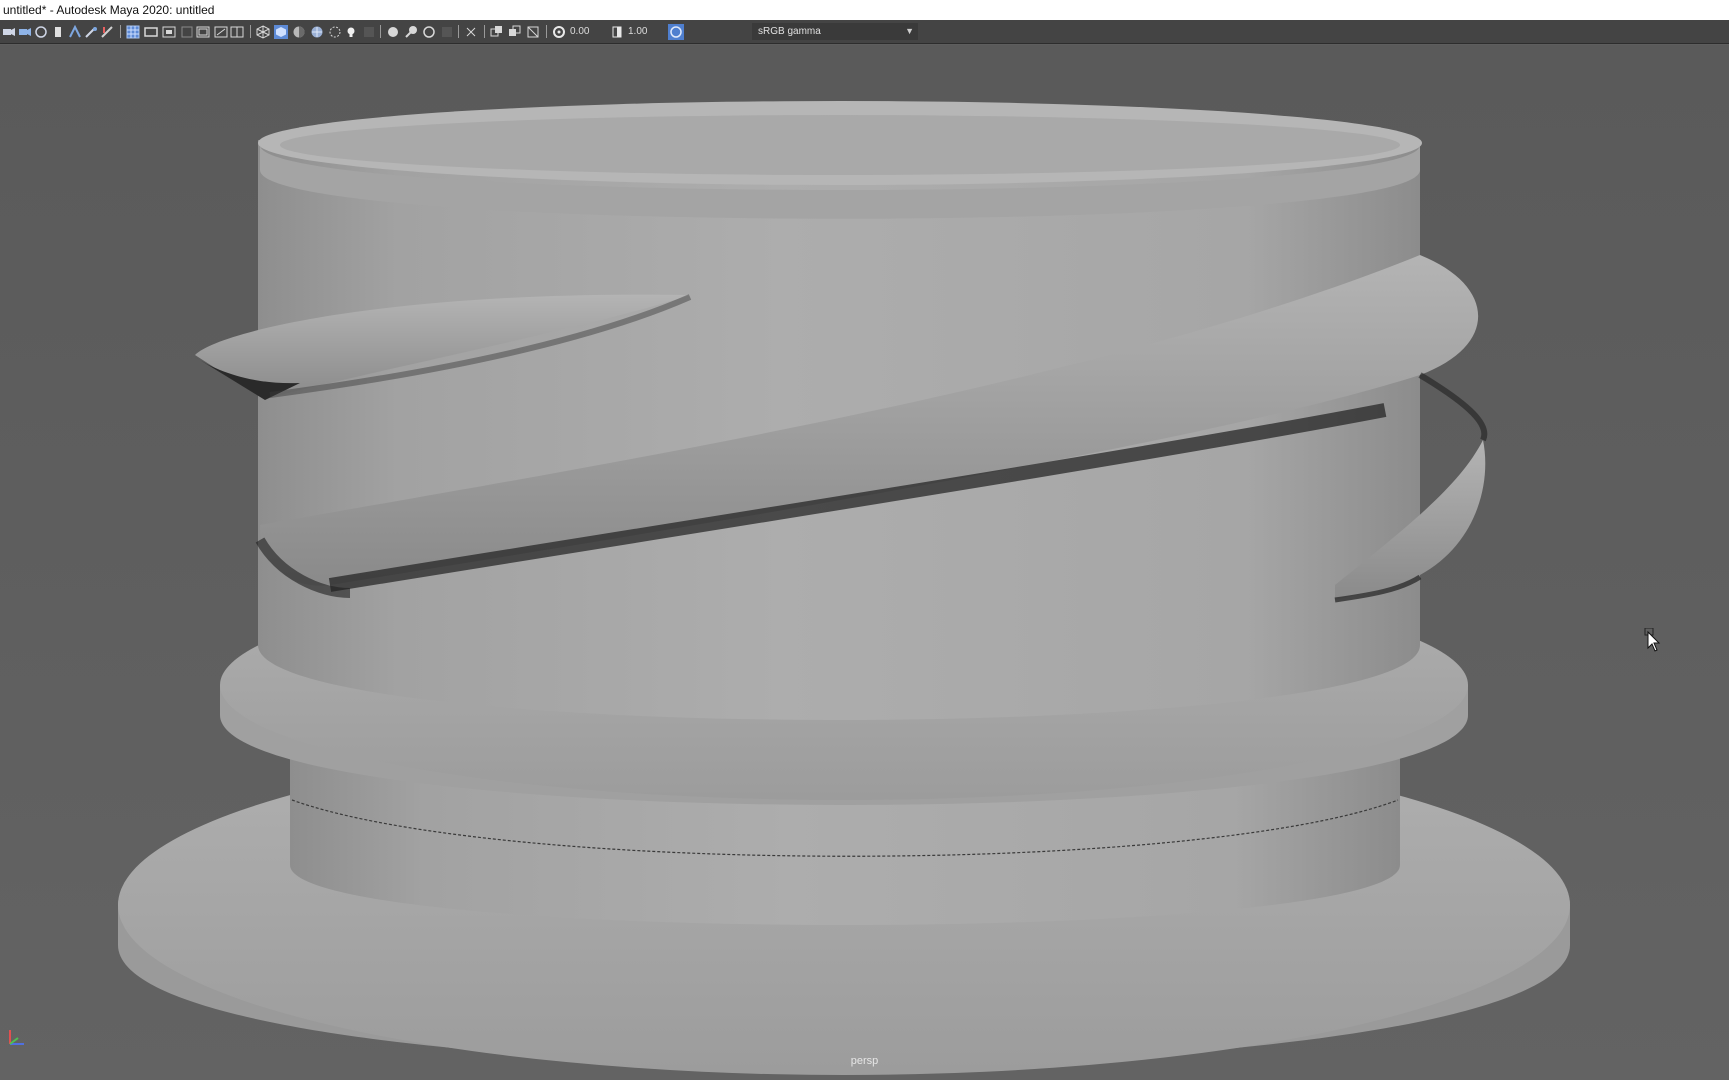 The image size is (1729, 1080). Describe the element at coordinates (41, 31) in the screenshot. I see `bookmarks-icon` at that location.